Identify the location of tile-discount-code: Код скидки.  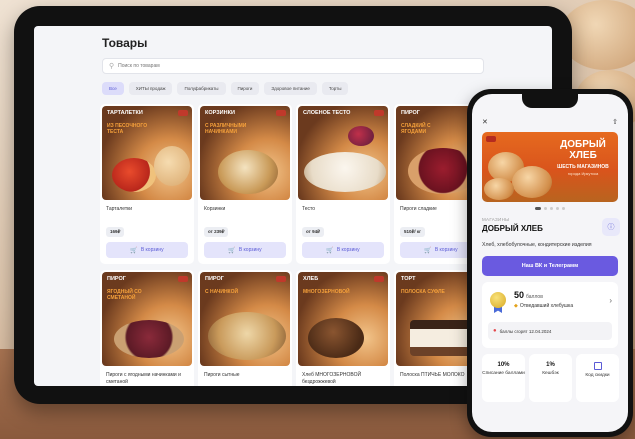
(597, 378).